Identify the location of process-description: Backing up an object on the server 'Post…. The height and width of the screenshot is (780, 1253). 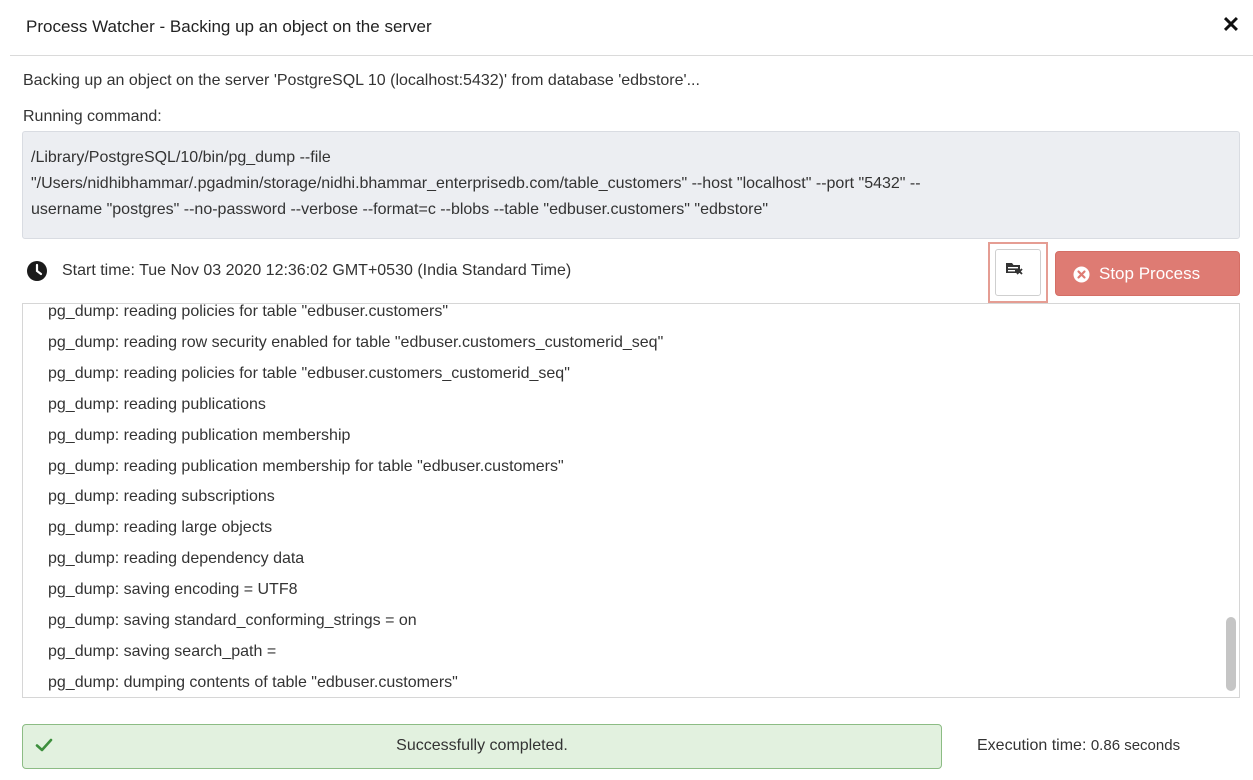
(361, 80).